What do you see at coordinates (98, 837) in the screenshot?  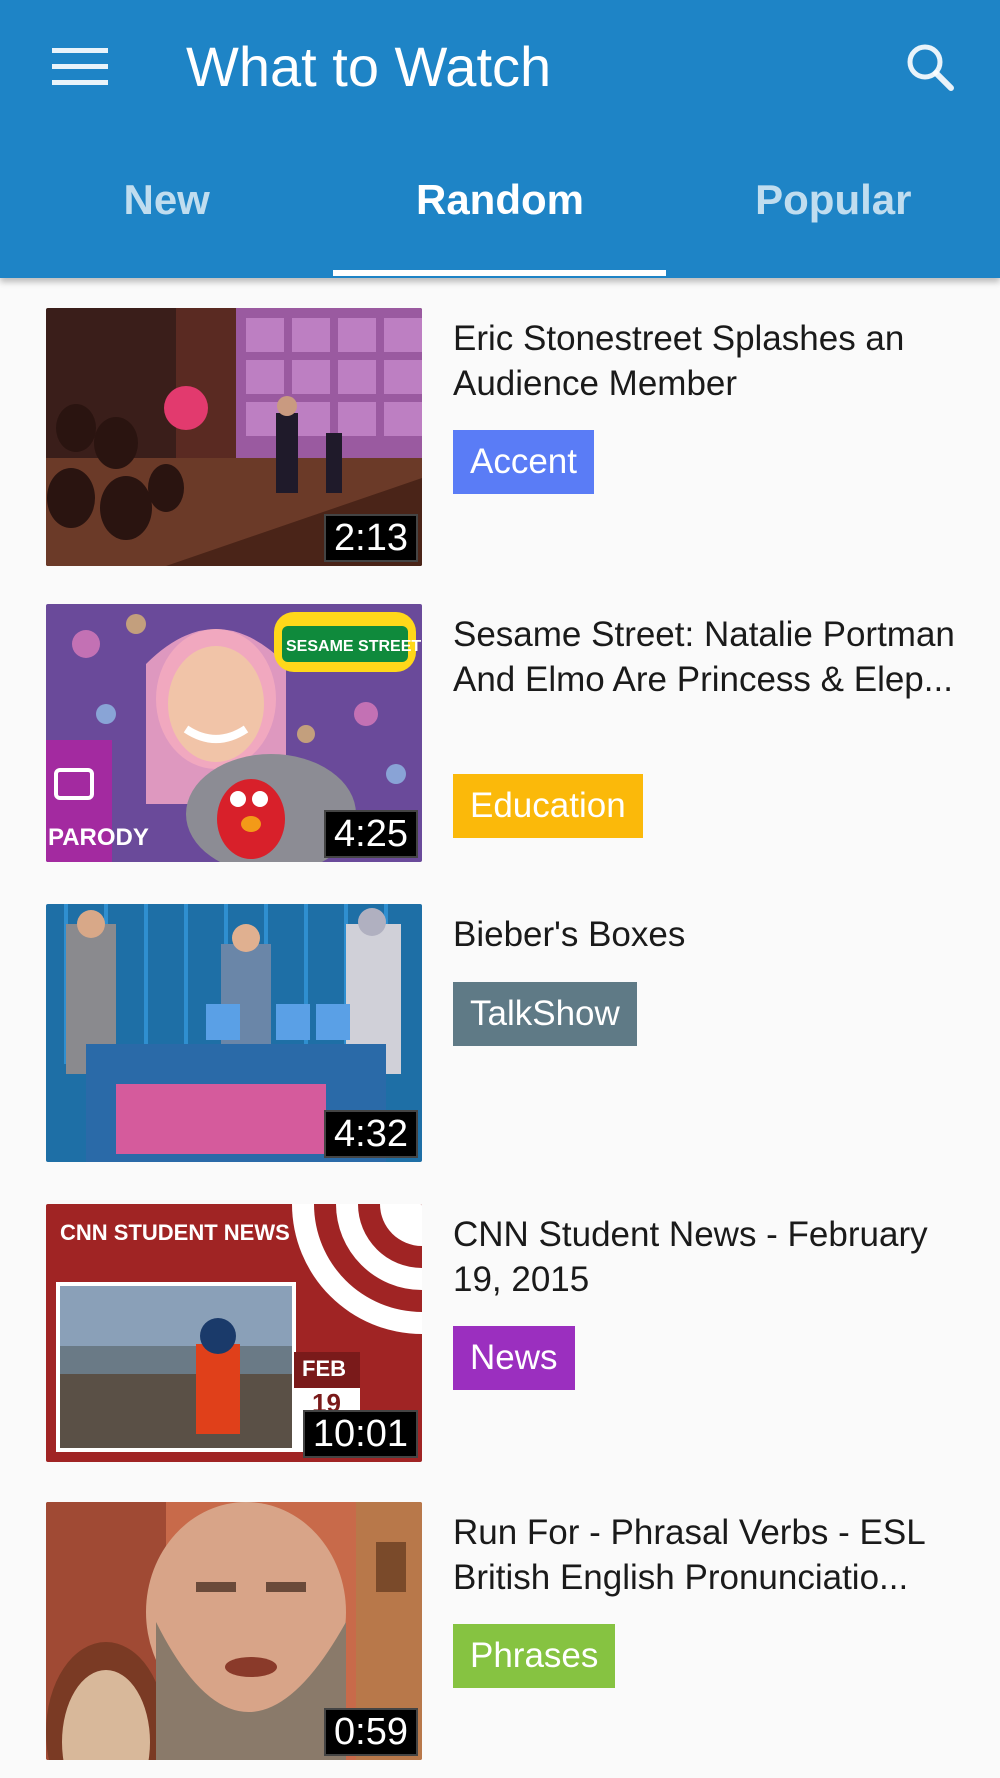 I see `parody-badge: PARODY` at bounding box center [98, 837].